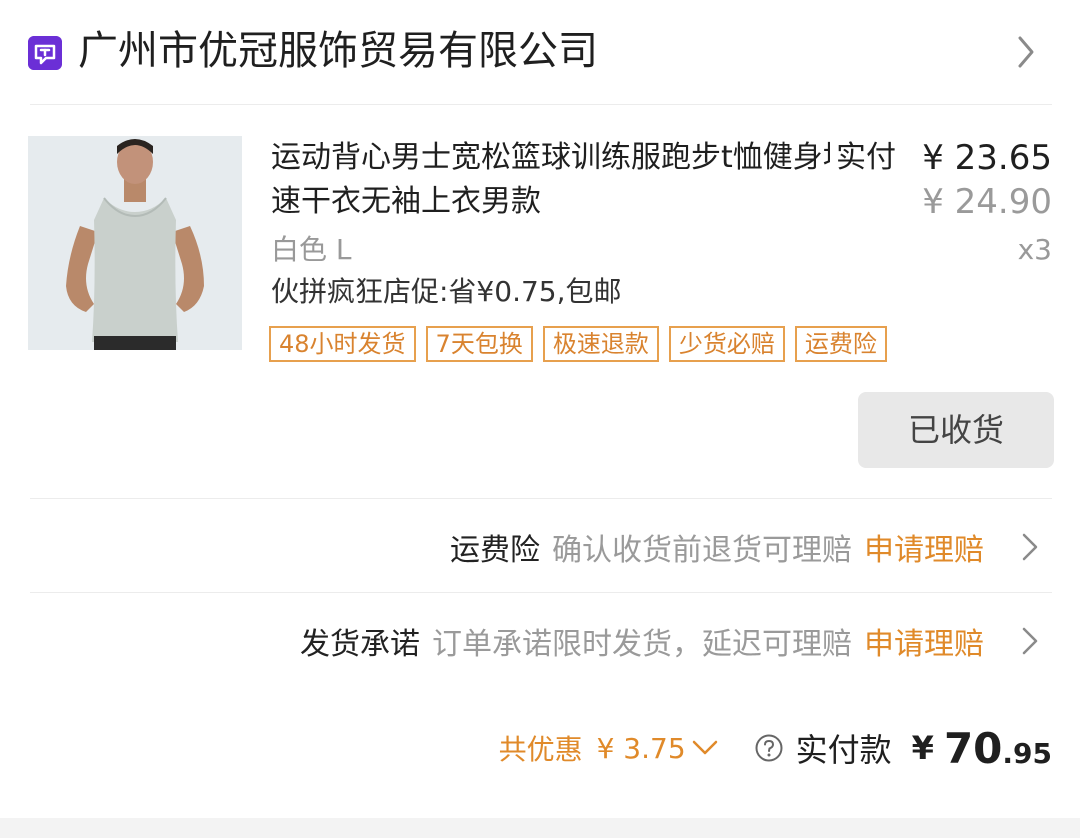 This screenshot has width=1080, height=838. What do you see at coordinates (769, 748) in the screenshot?
I see `help-circle-icon` at bounding box center [769, 748].